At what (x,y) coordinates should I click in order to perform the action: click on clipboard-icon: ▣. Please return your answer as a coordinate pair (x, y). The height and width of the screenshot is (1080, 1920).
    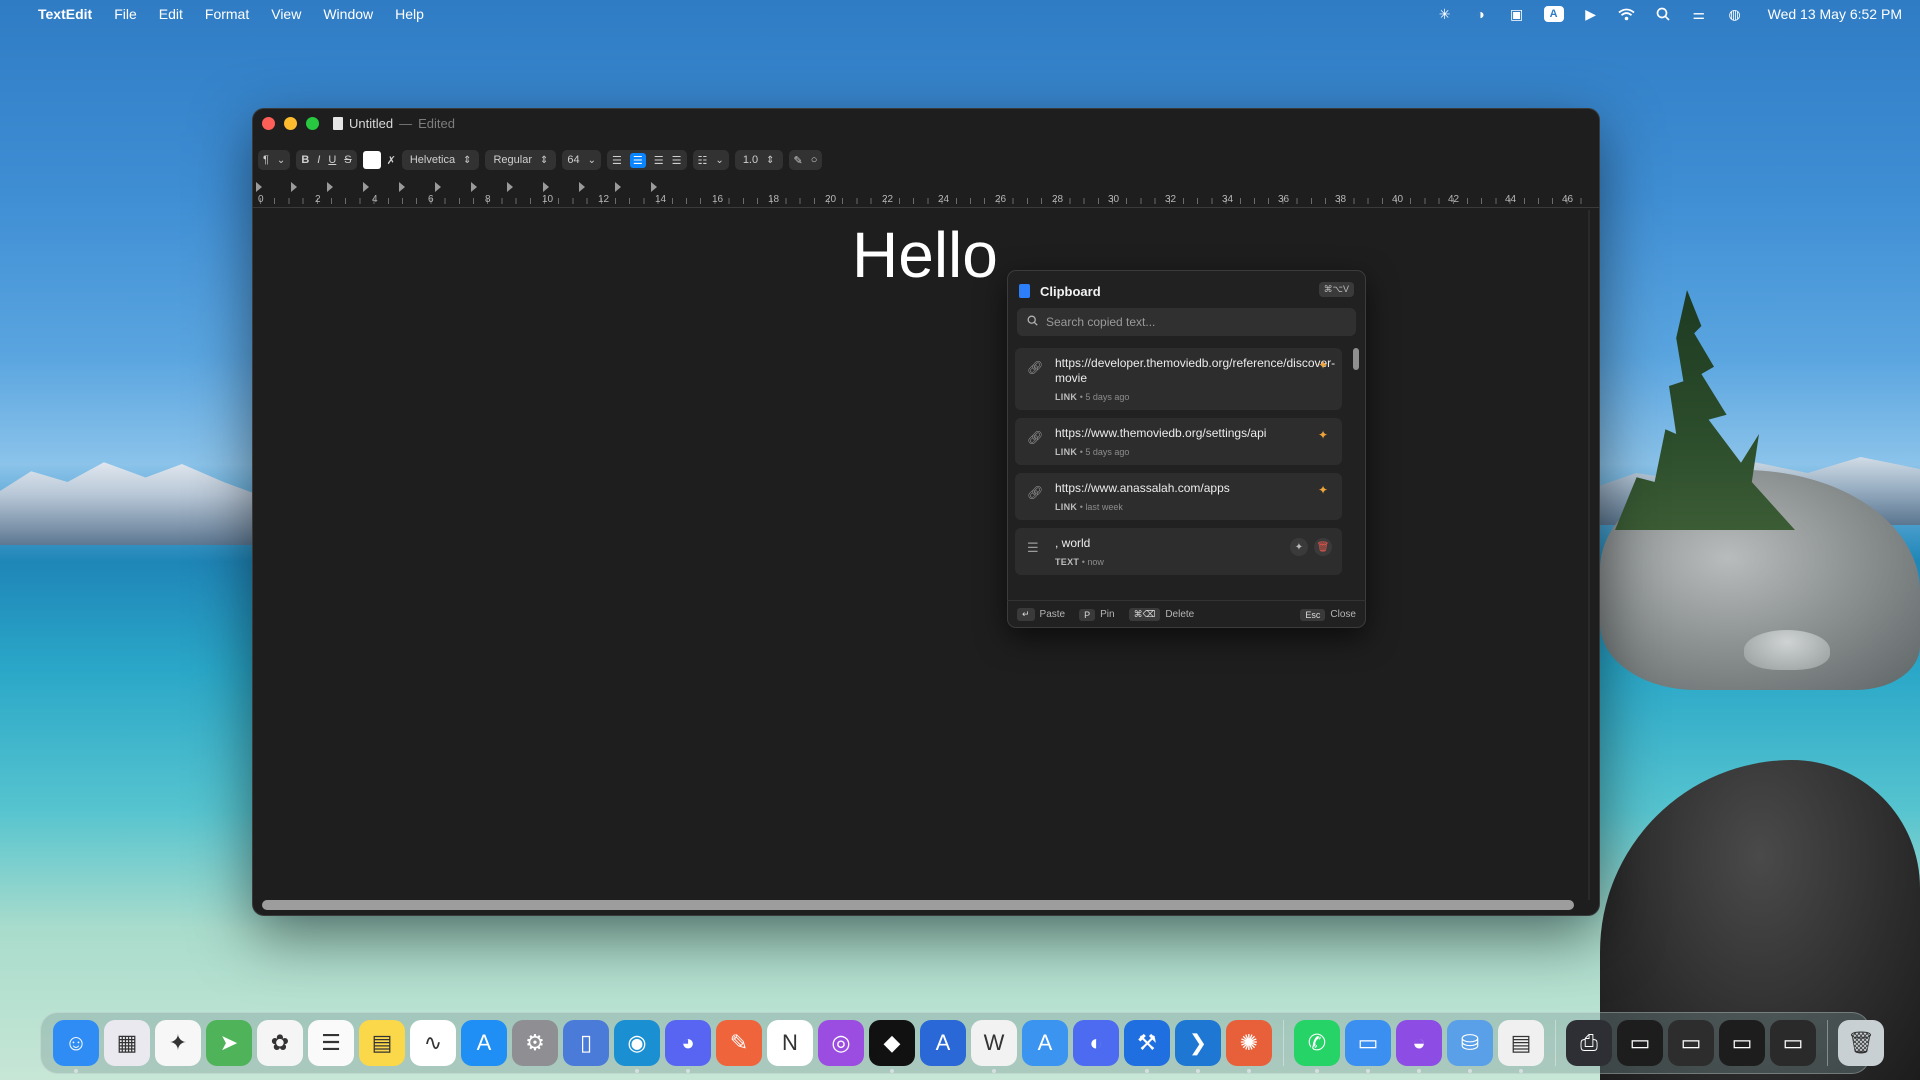
    Looking at the image, I should click on (1517, 14).